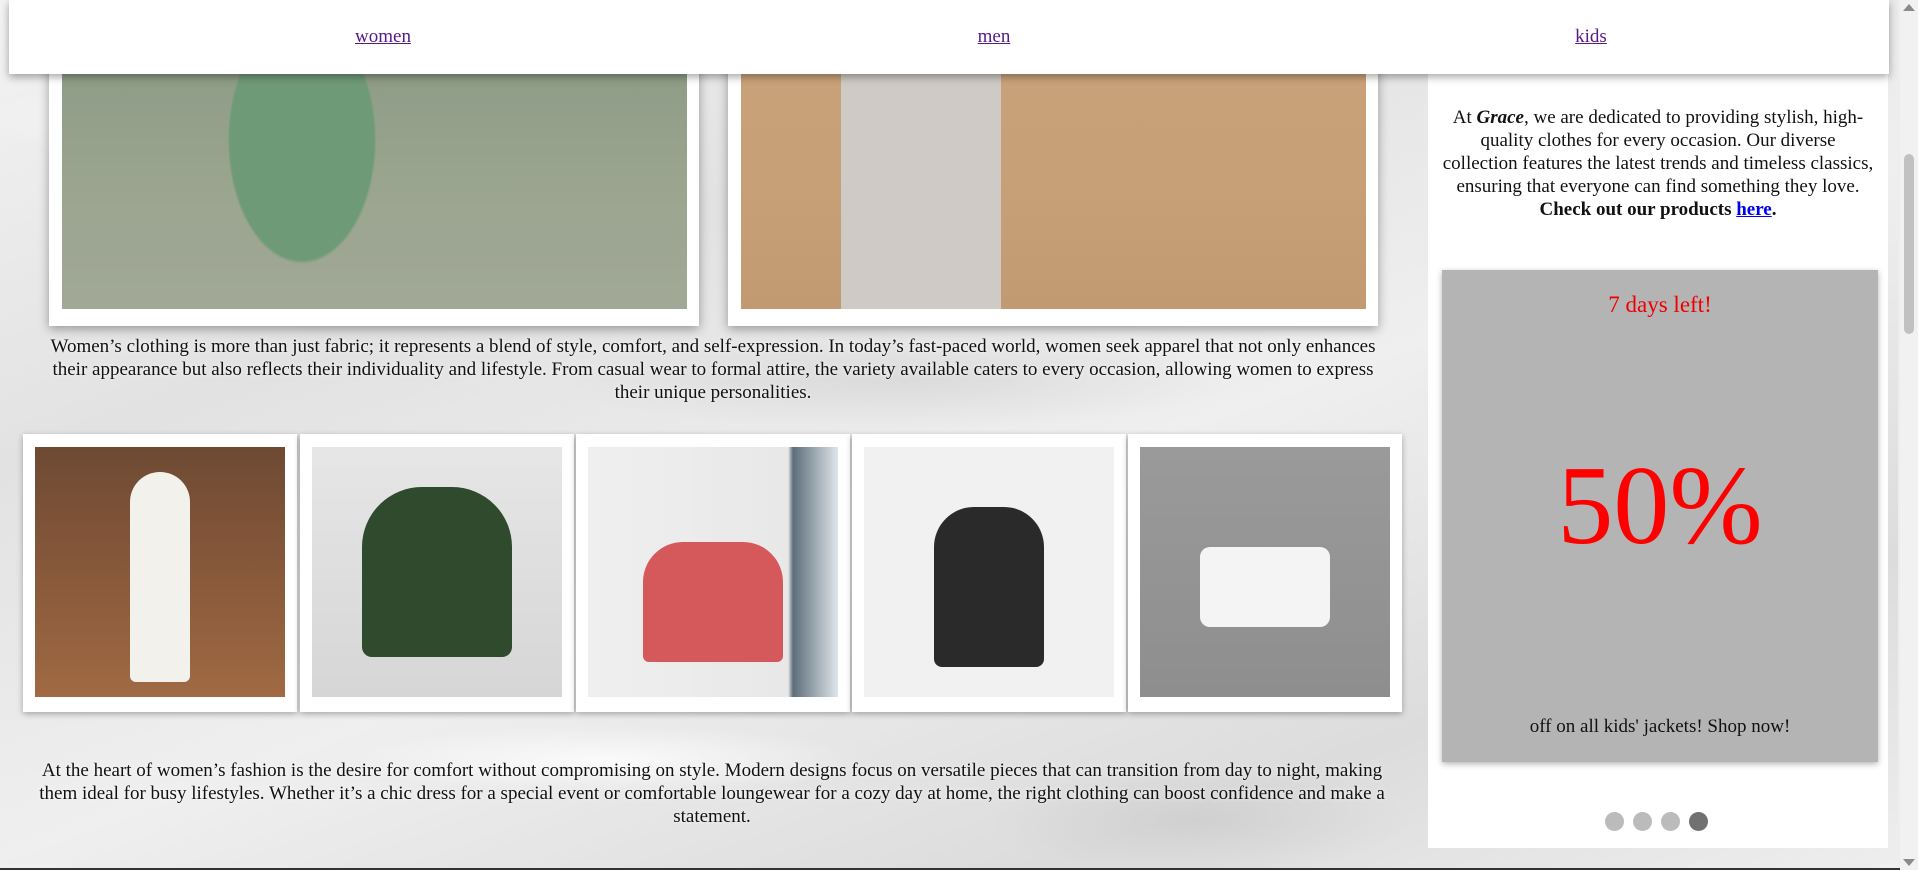 The height and width of the screenshot is (870, 1918). I want to click on white-sportswear-photo, so click(1265, 572).